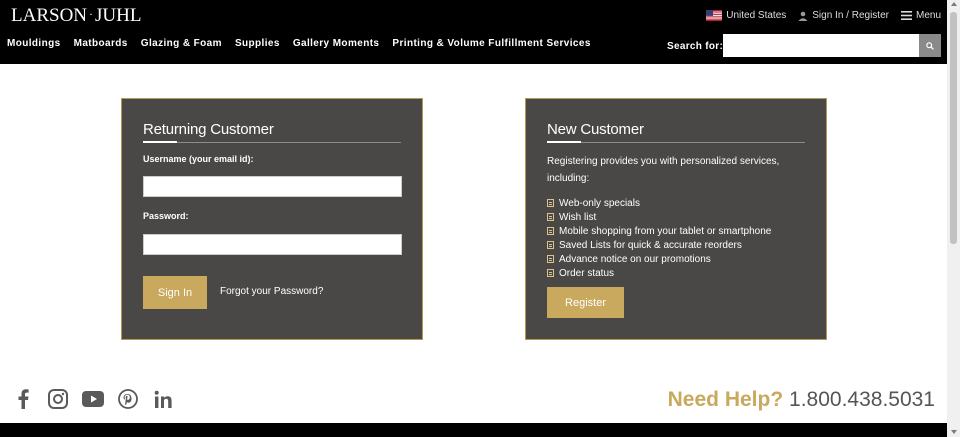 The height and width of the screenshot is (437, 960). What do you see at coordinates (585, 302) in the screenshot?
I see `register-button: Register` at bounding box center [585, 302].